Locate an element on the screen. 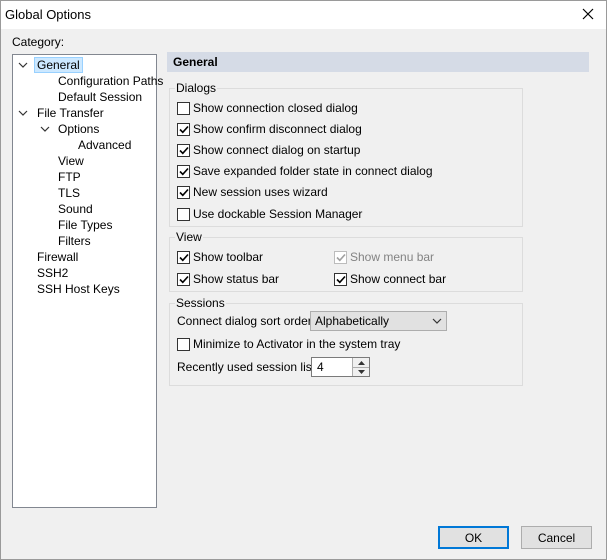  spinner-down-button is located at coordinates (361, 371).